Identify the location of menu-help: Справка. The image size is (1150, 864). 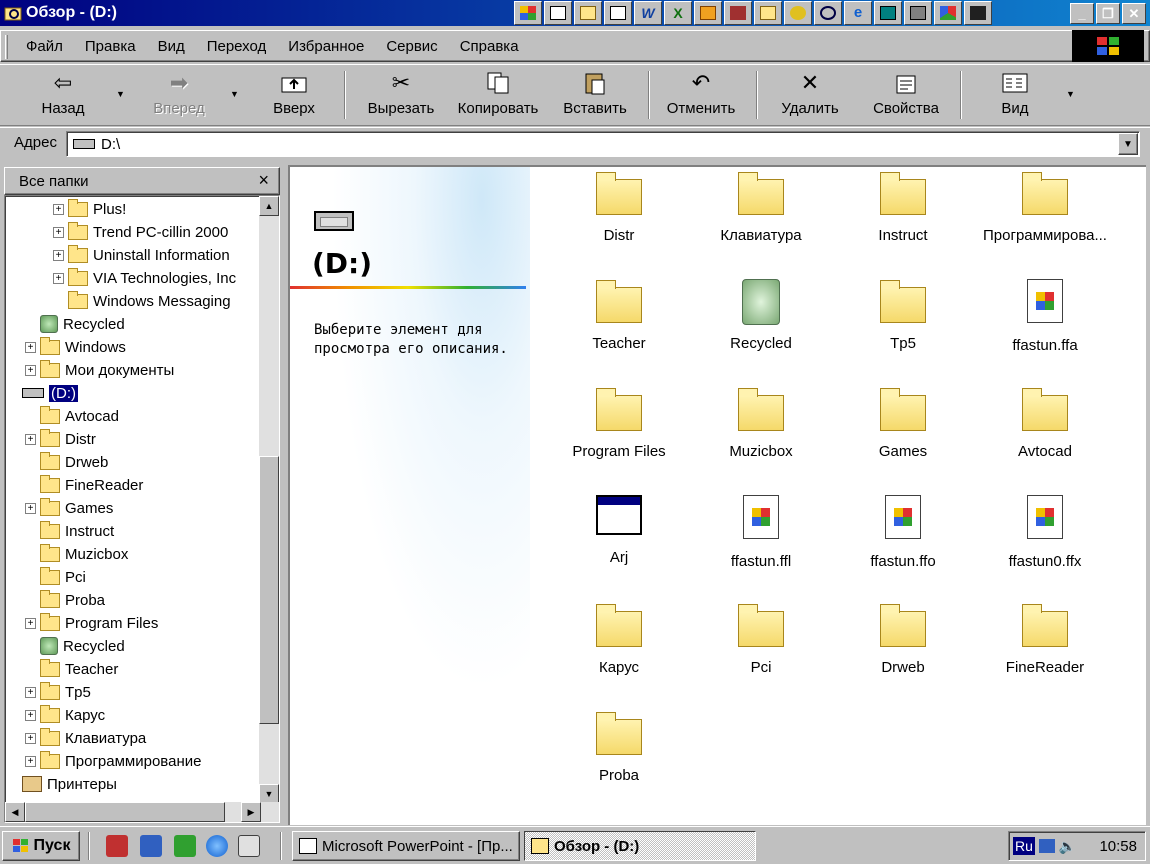
(489, 46).